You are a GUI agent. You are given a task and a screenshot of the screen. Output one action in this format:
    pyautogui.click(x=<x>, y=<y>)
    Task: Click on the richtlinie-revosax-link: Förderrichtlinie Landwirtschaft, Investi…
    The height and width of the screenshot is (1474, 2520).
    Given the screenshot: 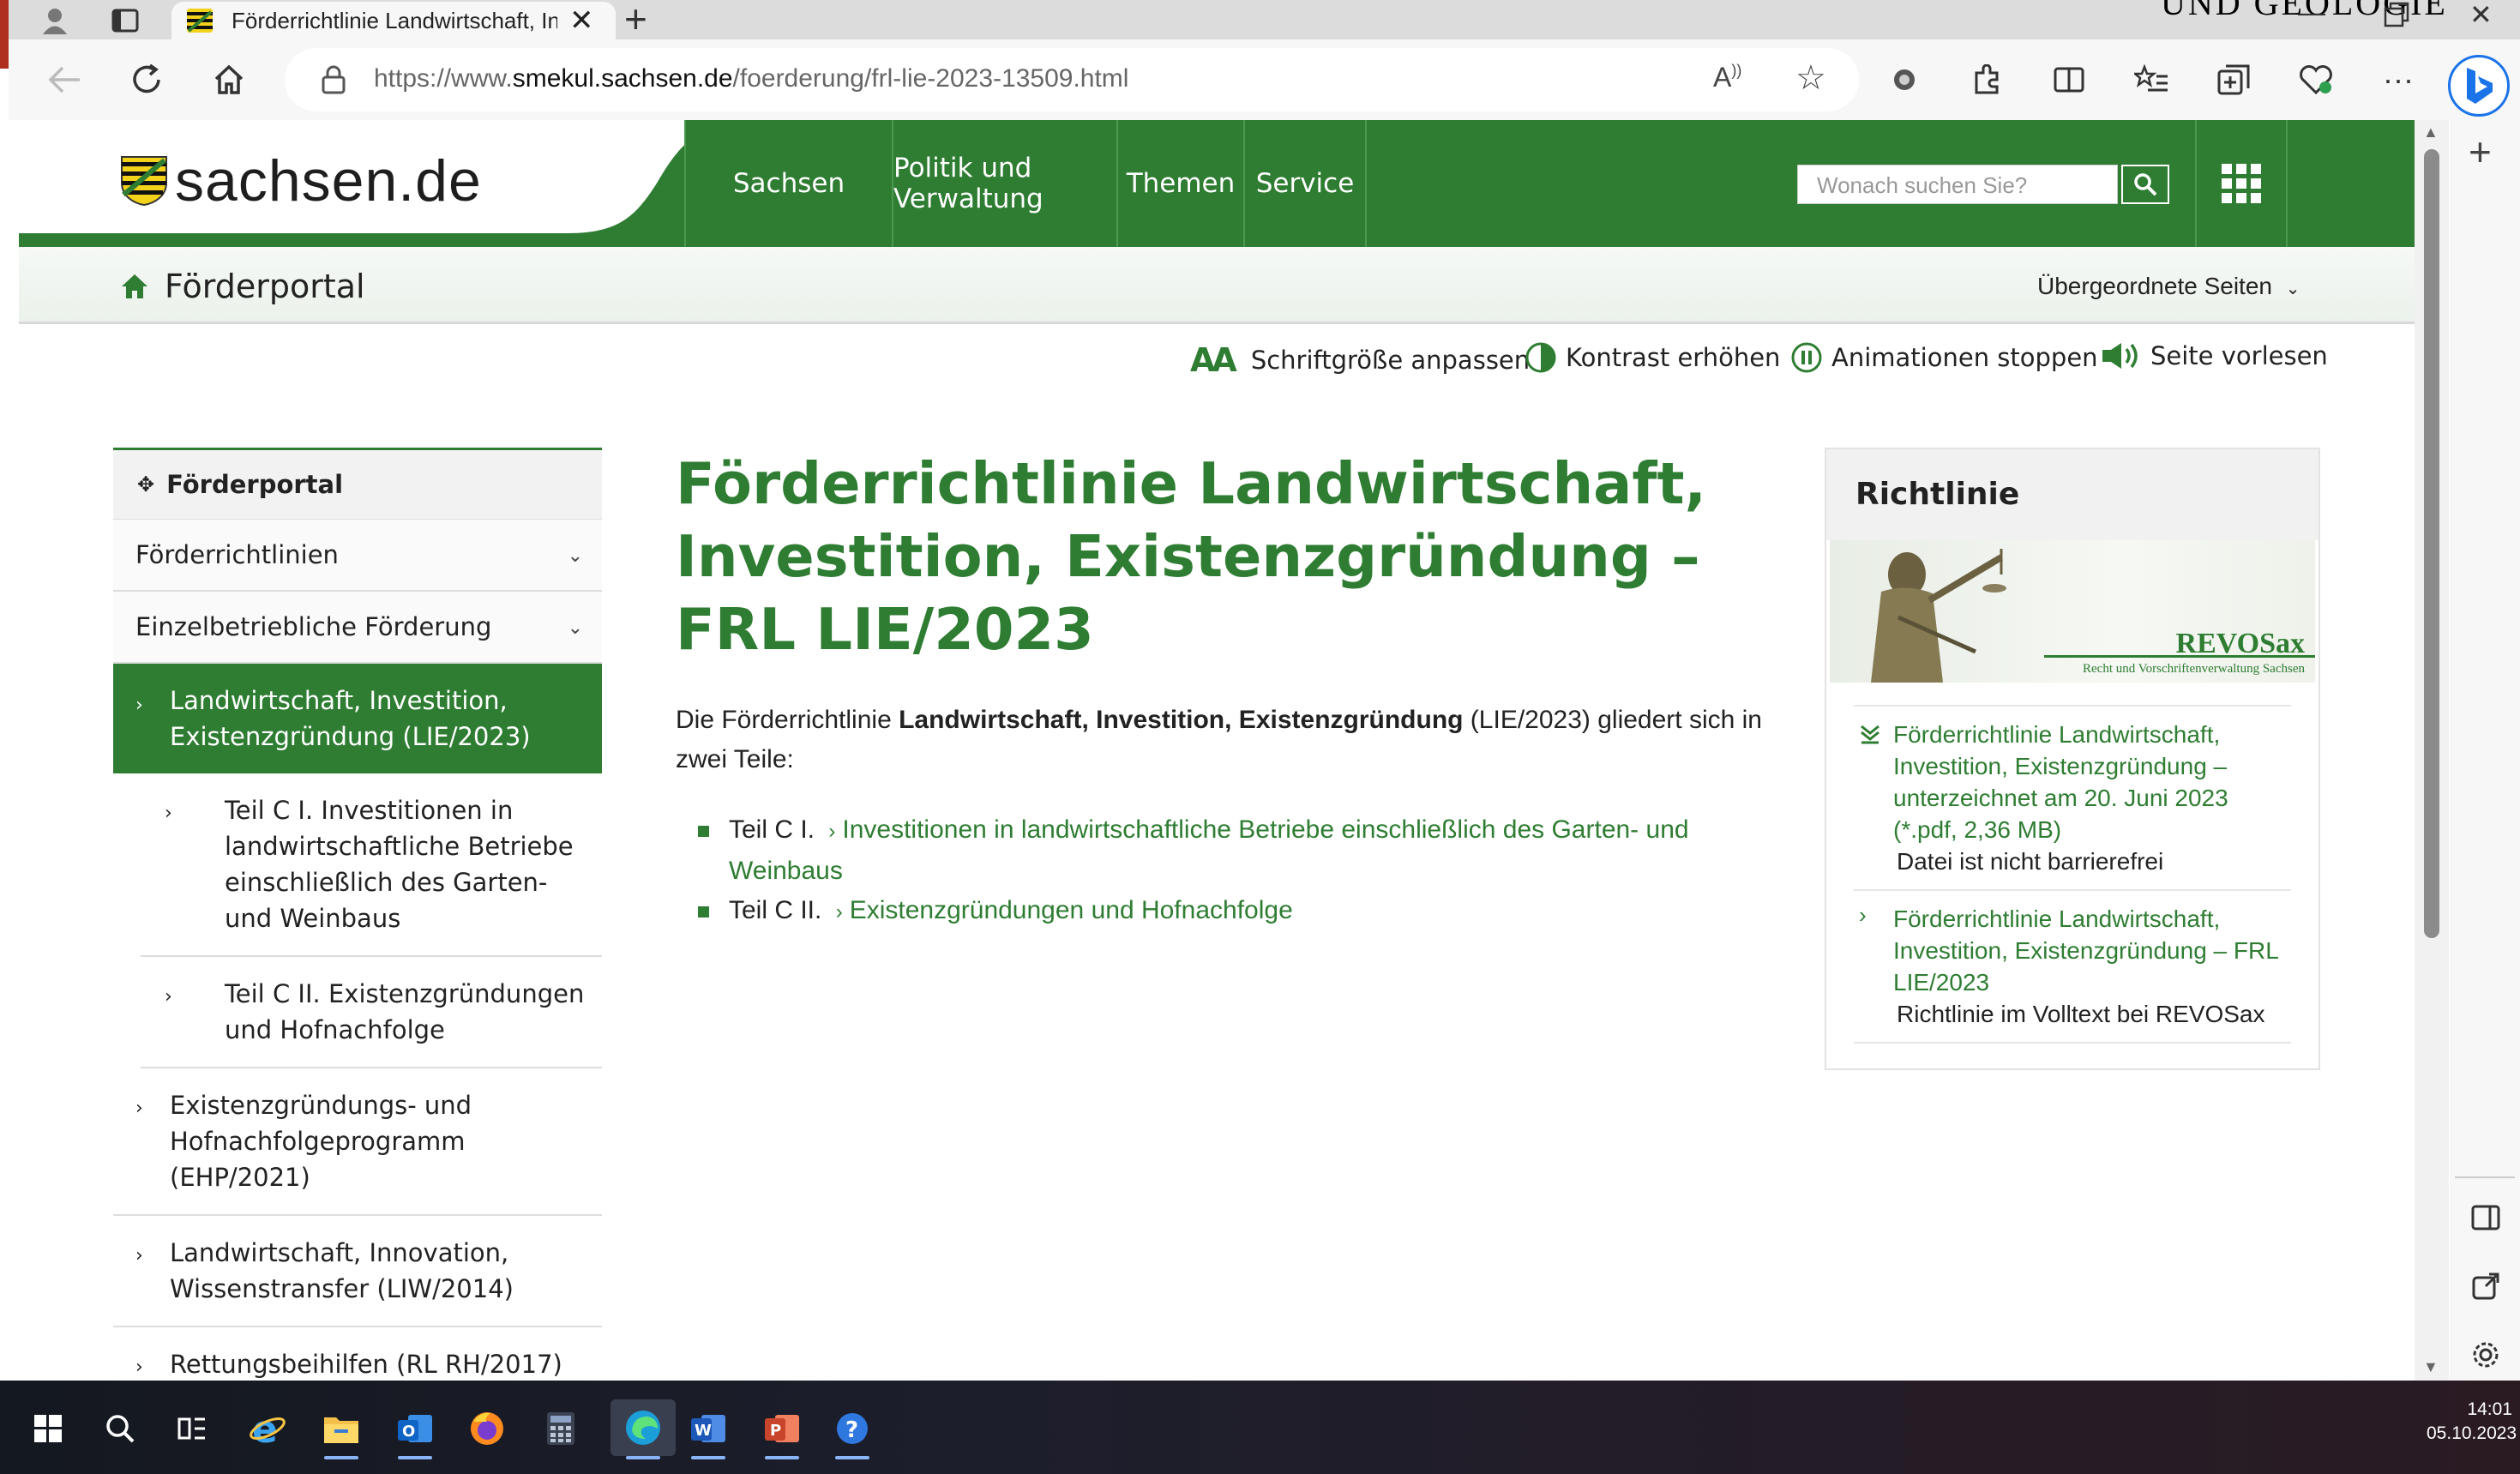 What is the action you would take?
    pyautogui.click(x=2092, y=950)
    